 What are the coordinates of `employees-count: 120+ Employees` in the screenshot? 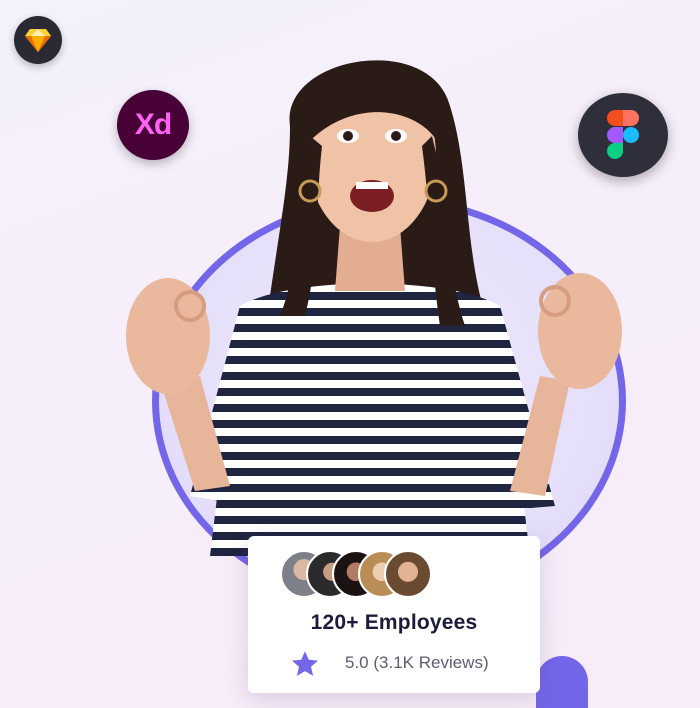 It's located at (394, 622).